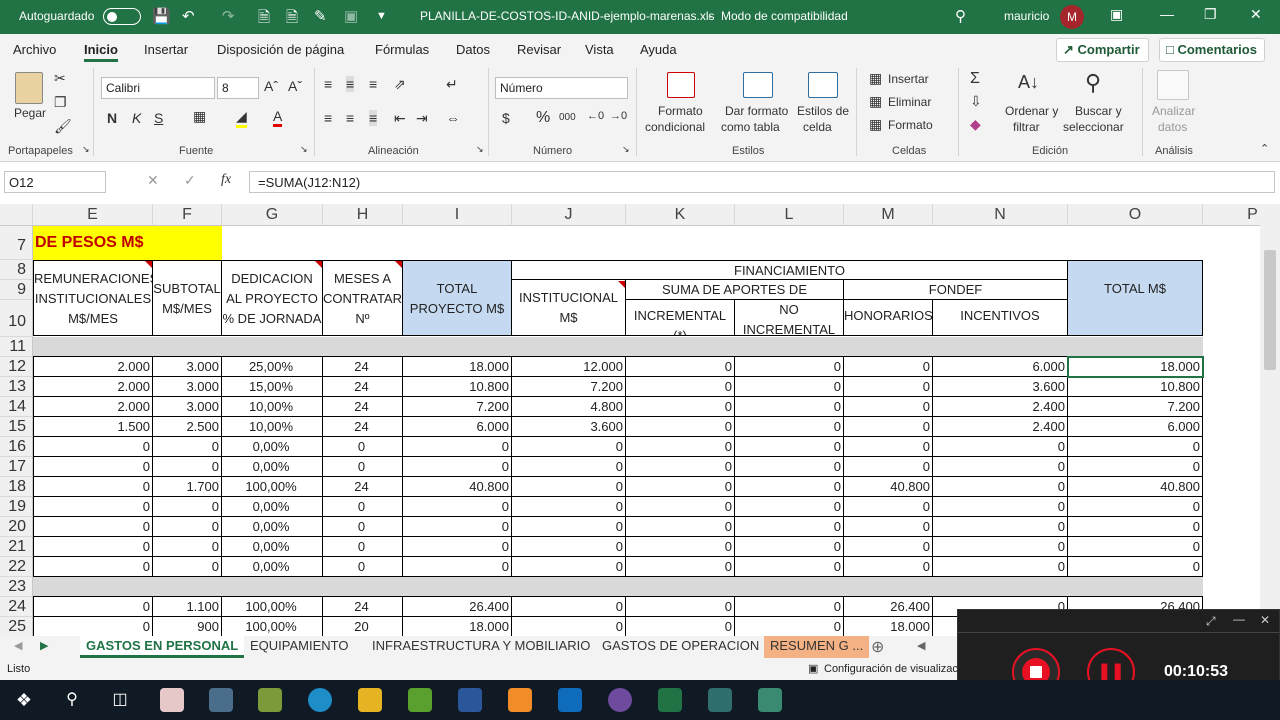 Image resolution: width=1280 pixels, height=720 pixels. I want to click on font-color-icon: A, so click(278, 117).